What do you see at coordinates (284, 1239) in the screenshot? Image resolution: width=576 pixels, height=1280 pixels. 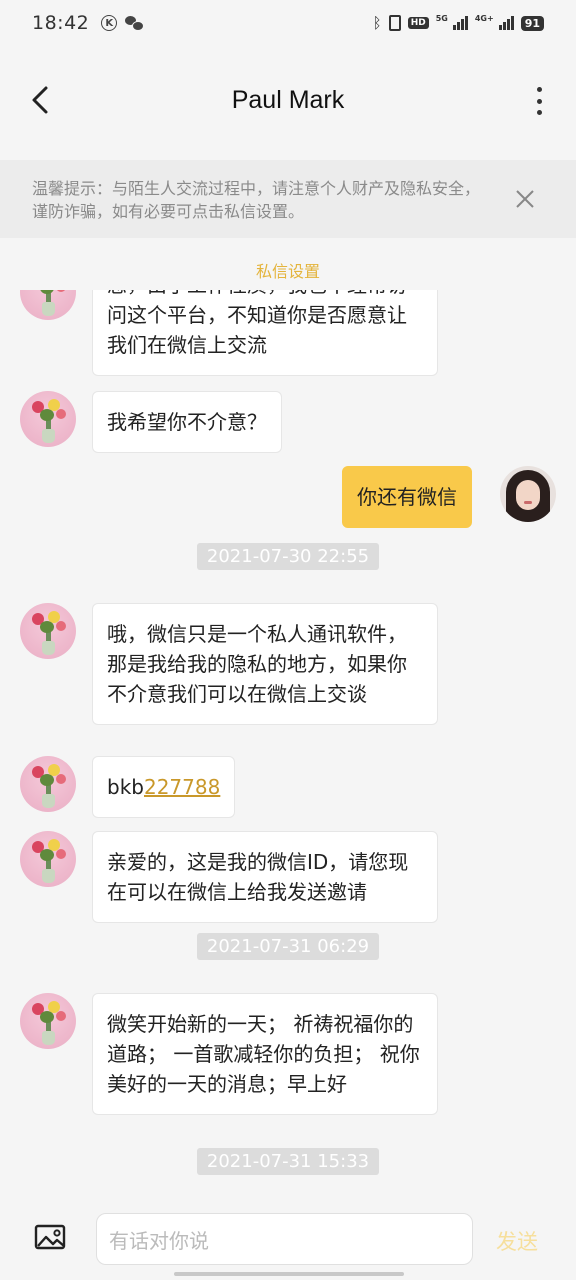 I see `message-input: 有话对你说` at bounding box center [284, 1239].